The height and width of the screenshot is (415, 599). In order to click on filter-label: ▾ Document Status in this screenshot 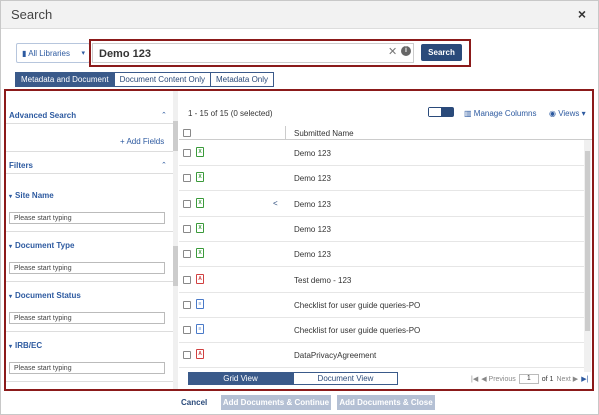, I will do `click(45, 295)`.